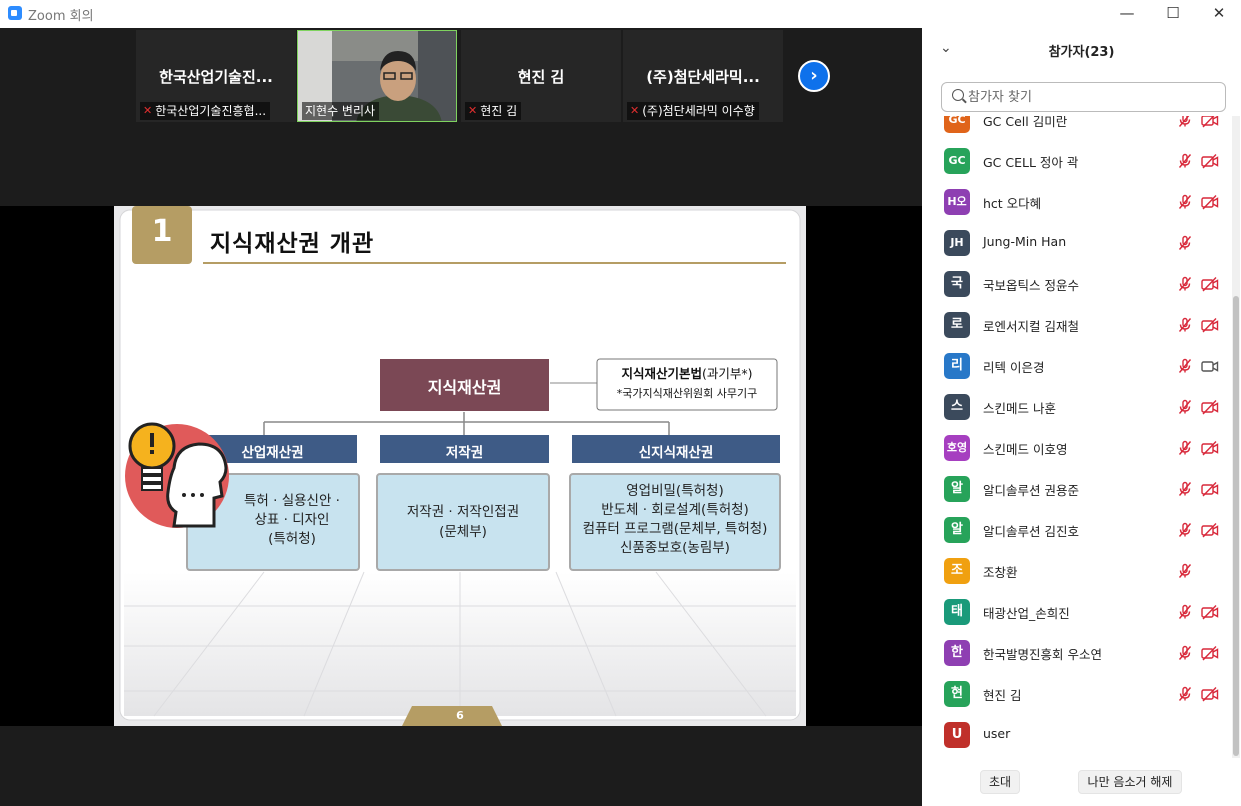 Image resolution: width=1241 pixels, height=806 pixels. I want to click on participant-name: 스킨메드 나훈, so click(1019, 408).